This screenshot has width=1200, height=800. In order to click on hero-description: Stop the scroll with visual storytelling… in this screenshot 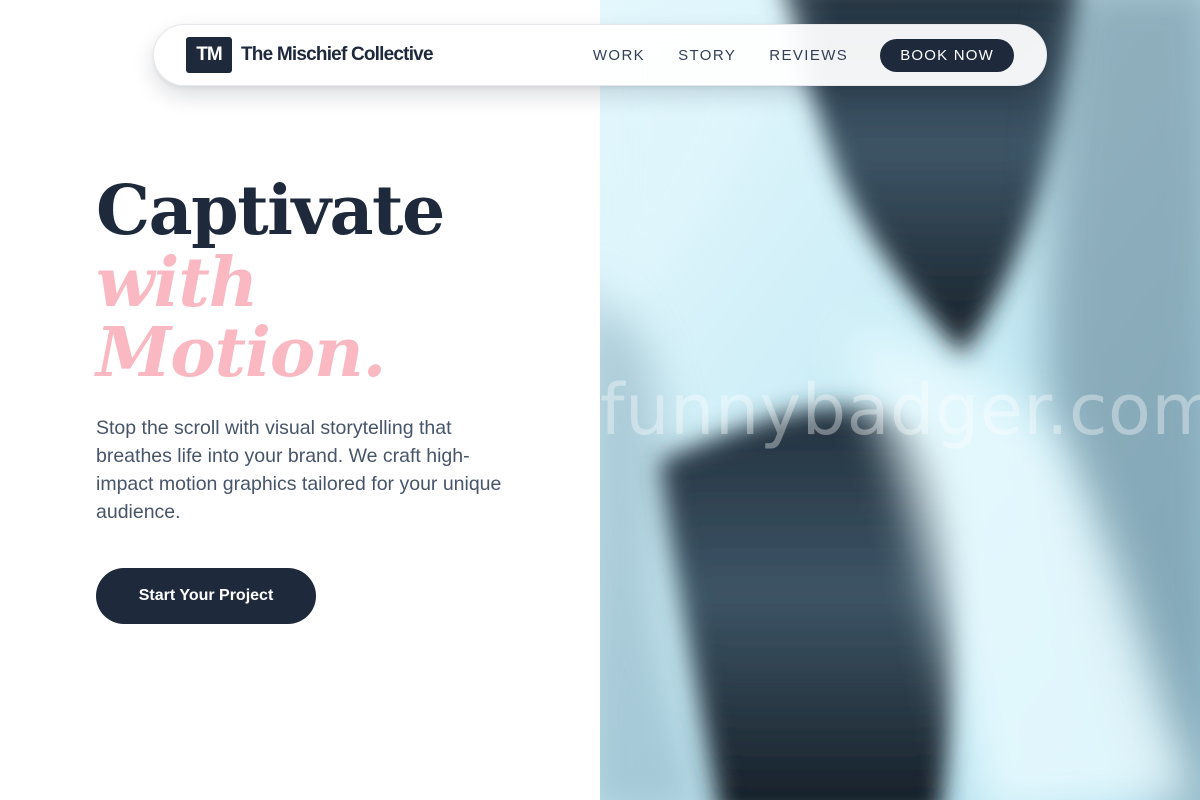, I will do `click(299, 470)`.